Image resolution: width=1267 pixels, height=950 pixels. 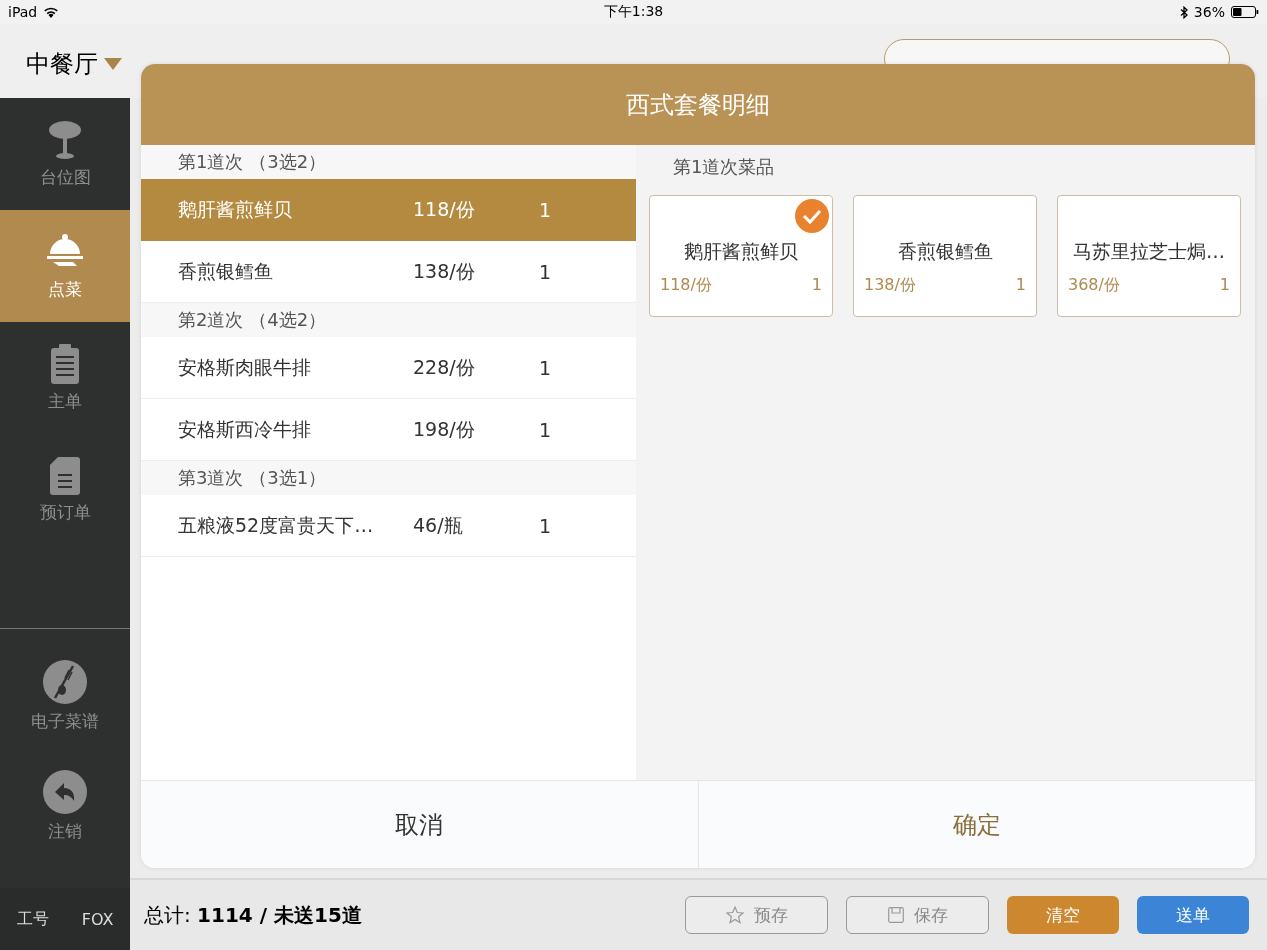 I want to click on status-time: 下午1:38, so click(x=633, y=12).